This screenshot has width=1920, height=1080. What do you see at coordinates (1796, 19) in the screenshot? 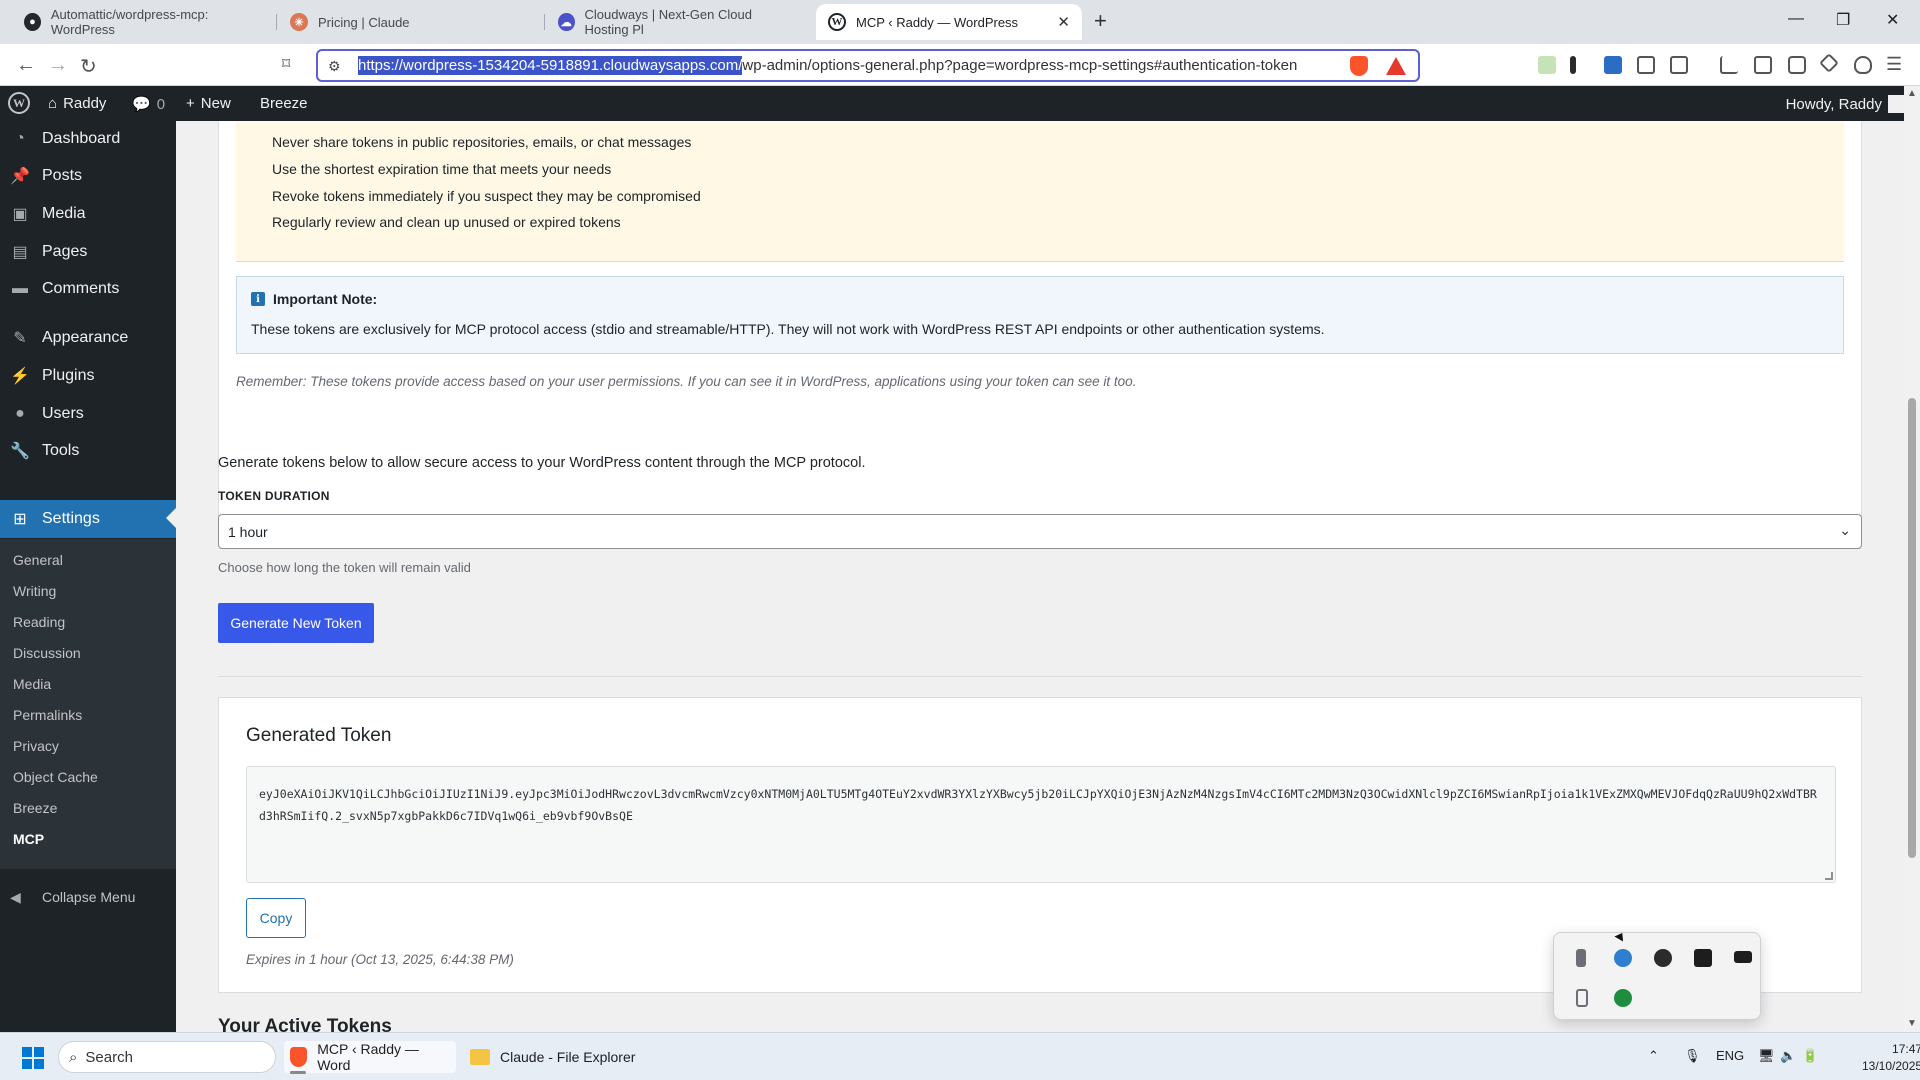
I see `minimize-icon: —` at bounding box center [1796, 19].